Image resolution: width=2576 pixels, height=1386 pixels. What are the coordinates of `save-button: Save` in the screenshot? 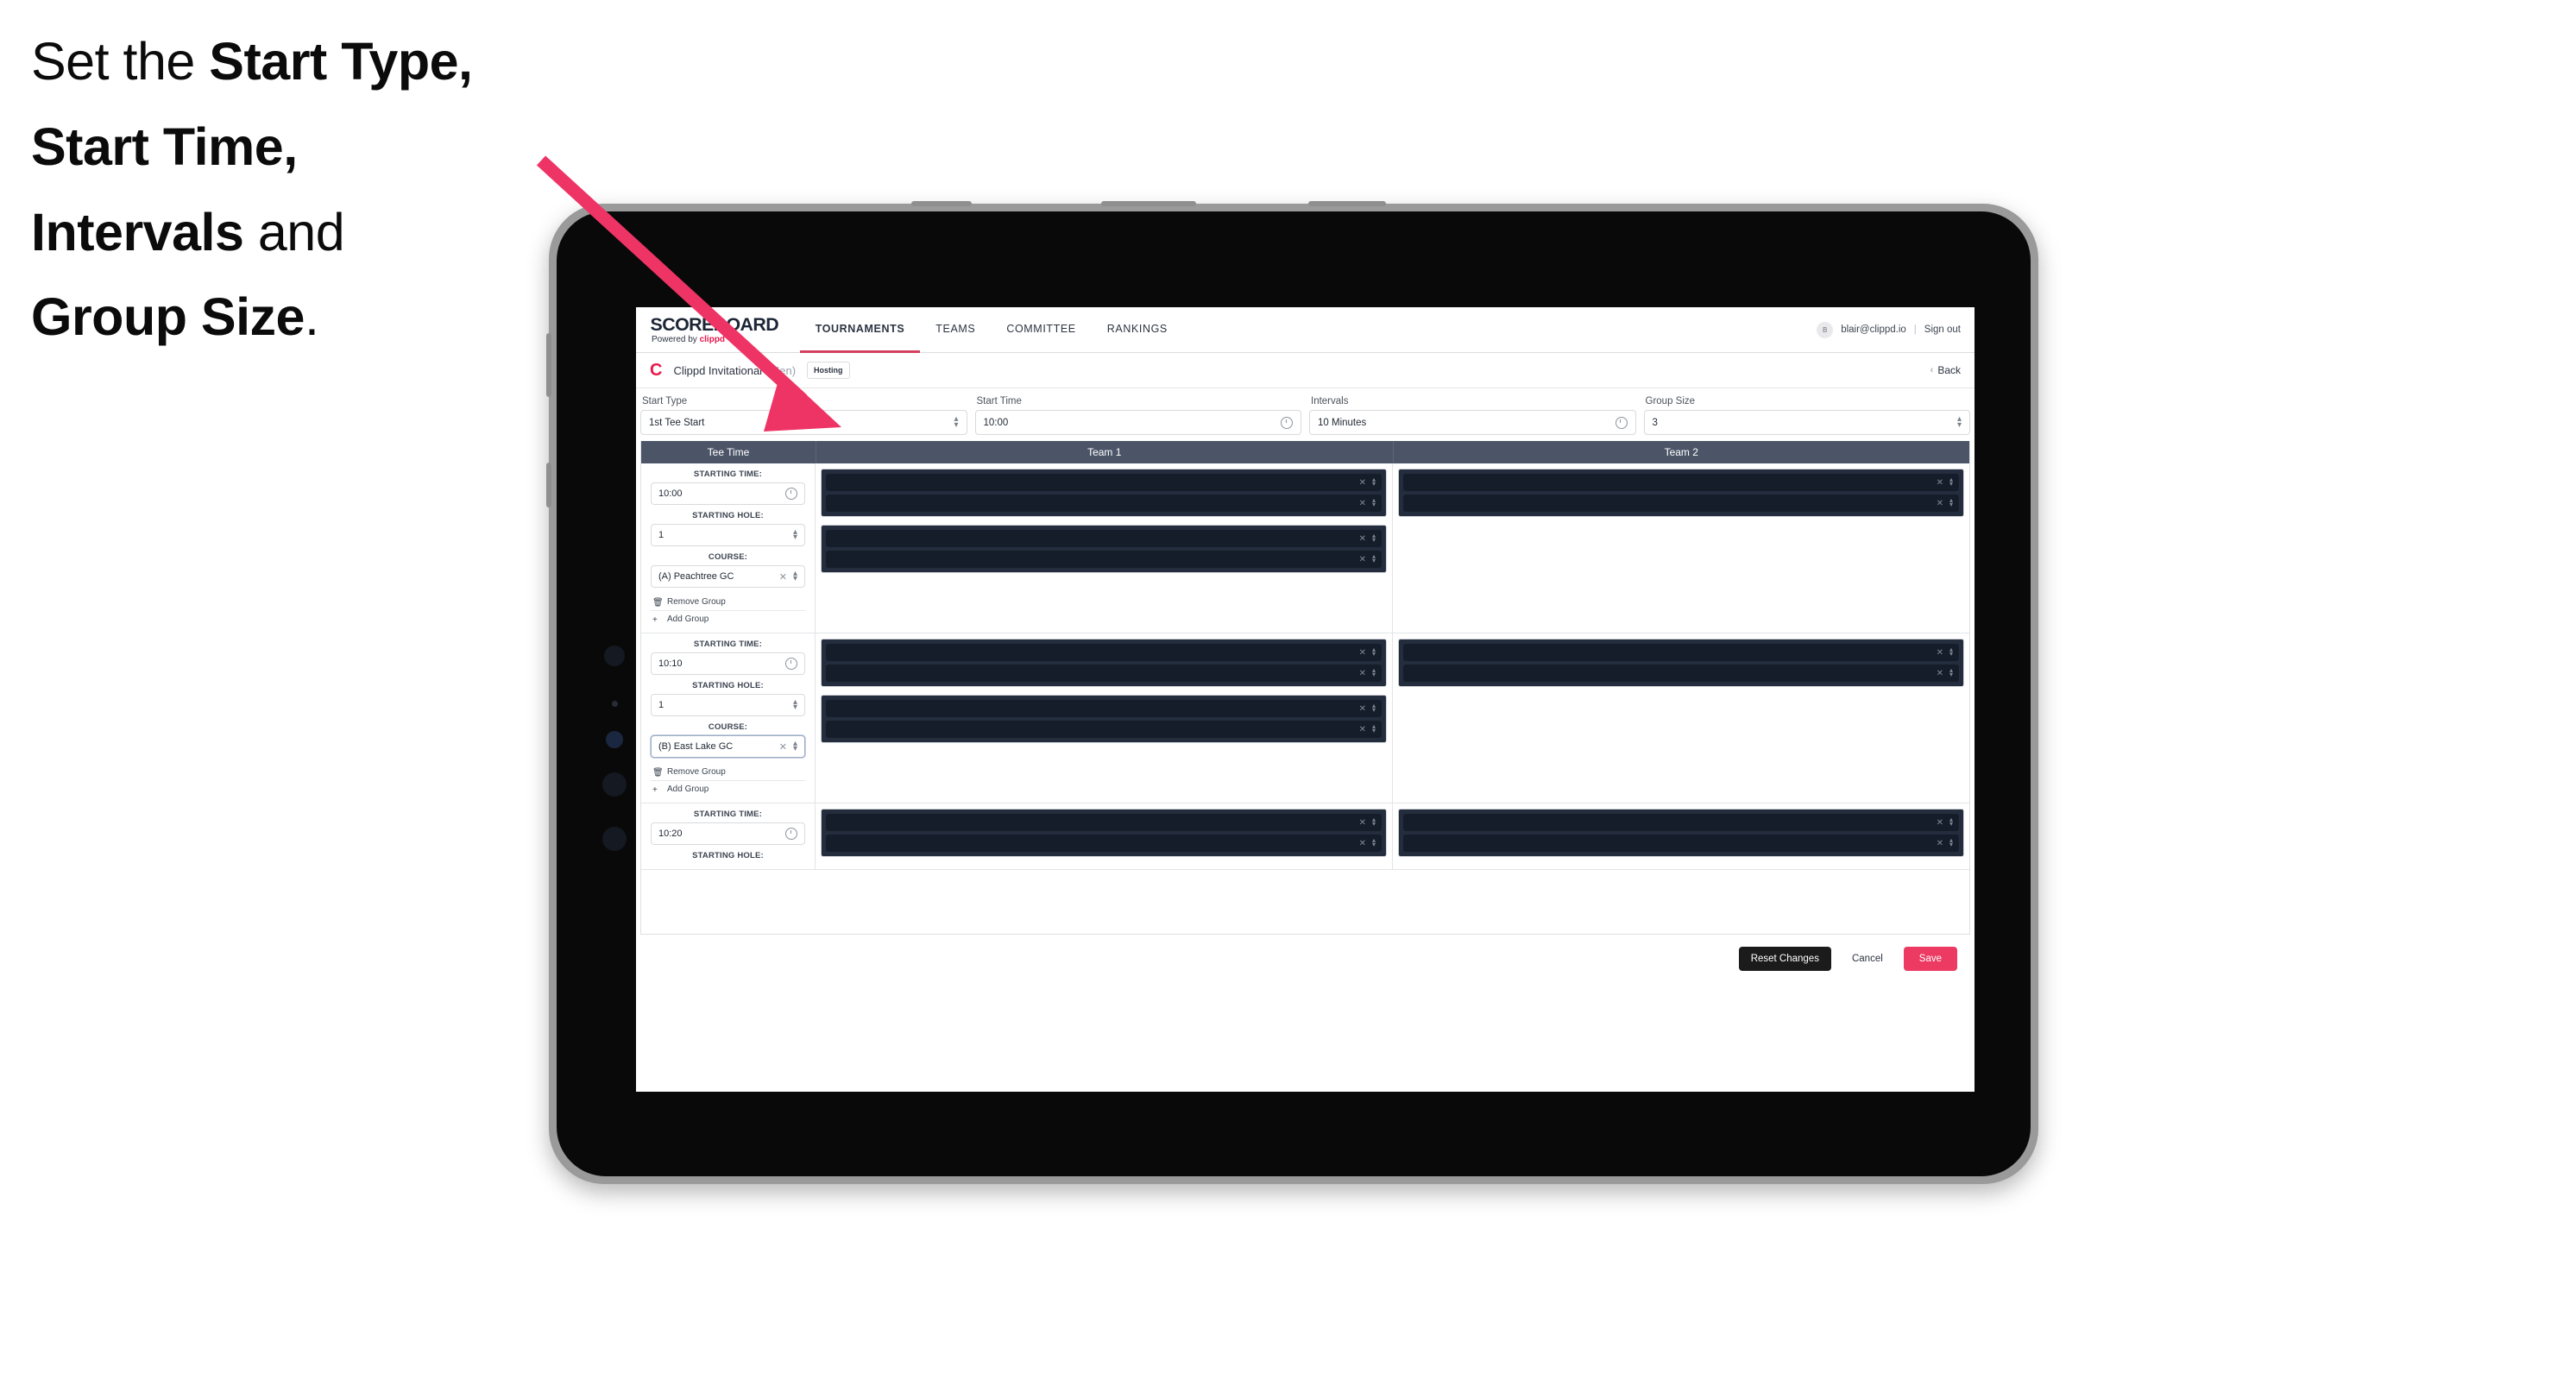 It's located at (1930, 959).